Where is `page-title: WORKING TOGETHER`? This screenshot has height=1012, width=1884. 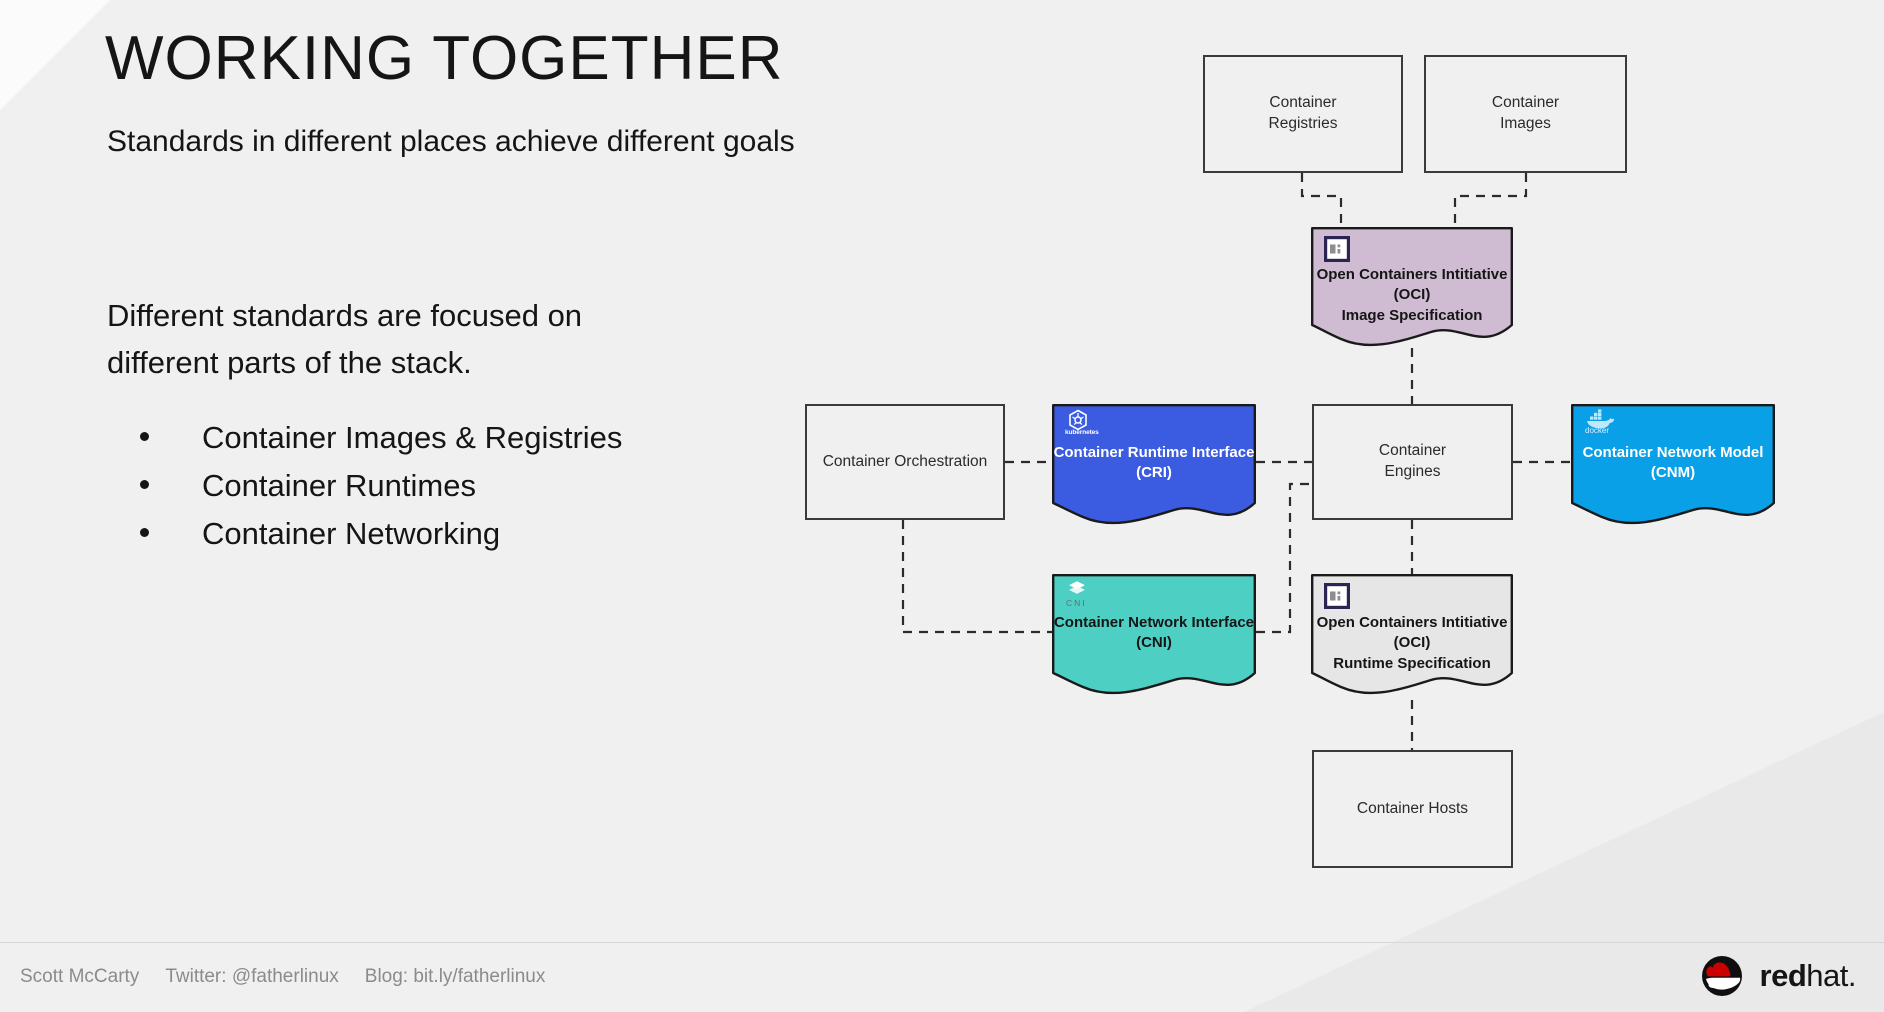 page-title: WORKING TOGETHER is located at coordinates (444, 58).